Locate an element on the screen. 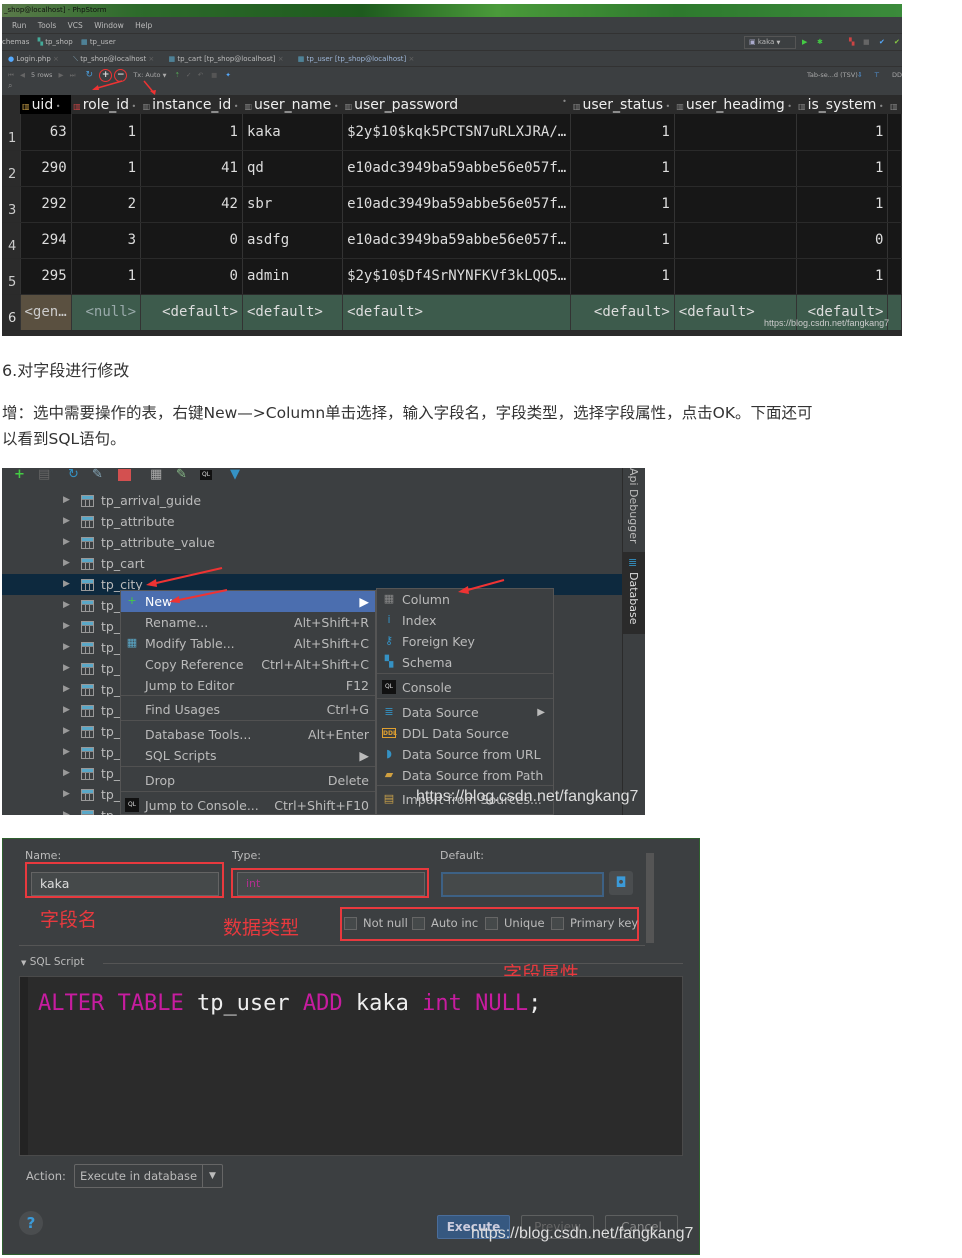  breadcrumb-tp-shop: tp_shop is located at coordinates (59, 42).